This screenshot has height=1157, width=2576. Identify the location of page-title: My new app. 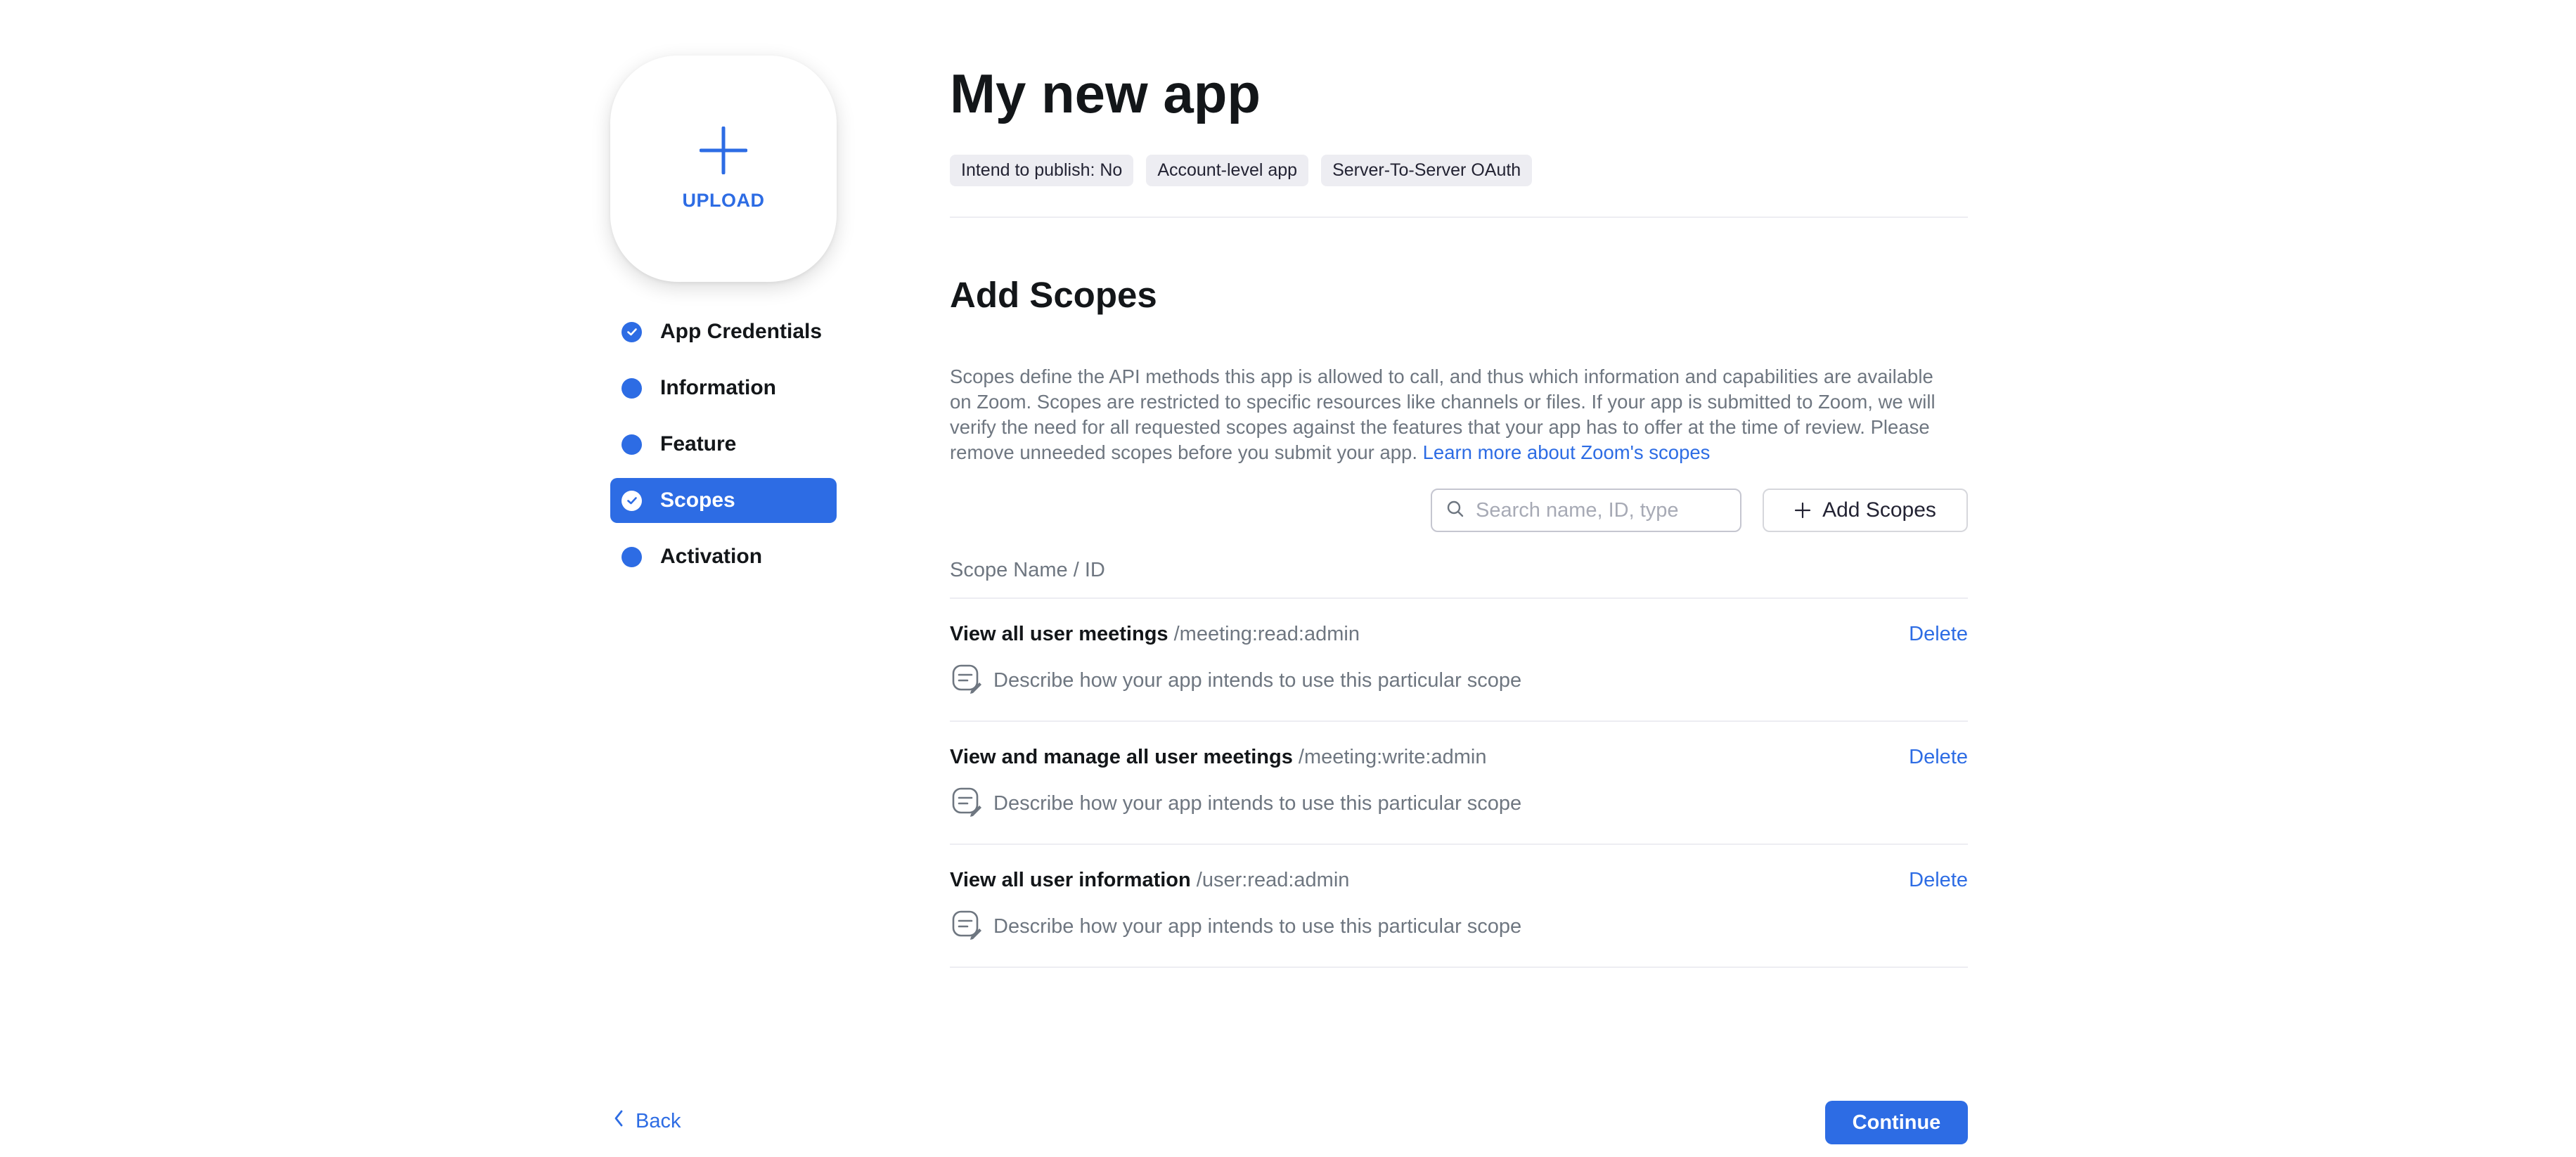
(1105, 94).